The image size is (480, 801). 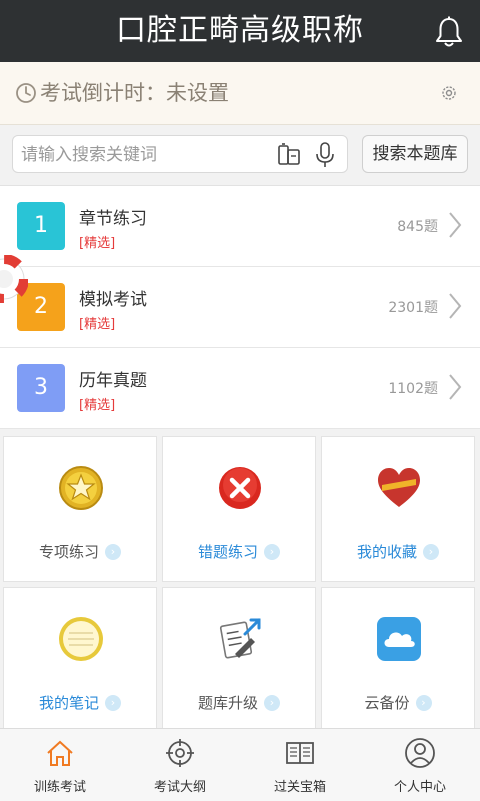 What do you see at coordinates (449, 32) in the screenshot?
I see `bell-icon` at bounding box center [449, 32].